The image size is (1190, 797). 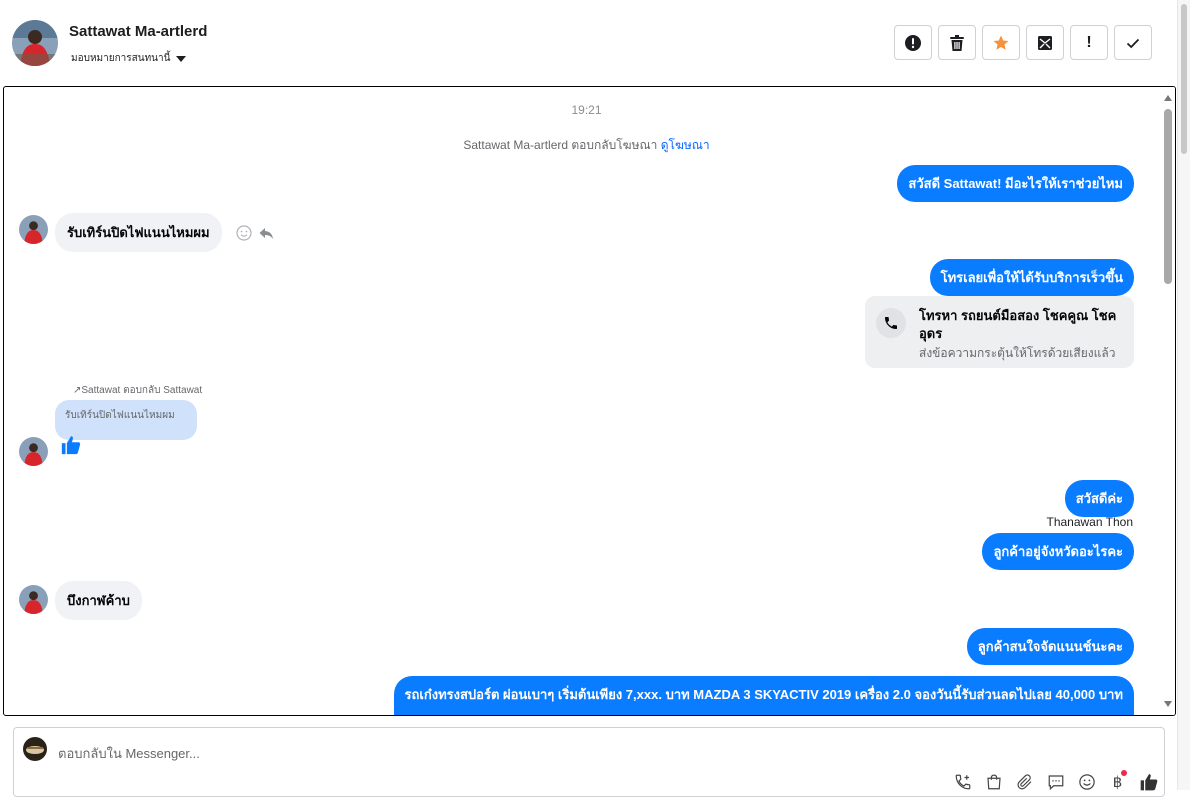 What do you see at coordinates (1015, 183) in the screenshot?
I see `outgoing-message: สวัสดี Sattawat! มีอะไรให้เราช่วยไหม` at bounding box center [1015, 183].